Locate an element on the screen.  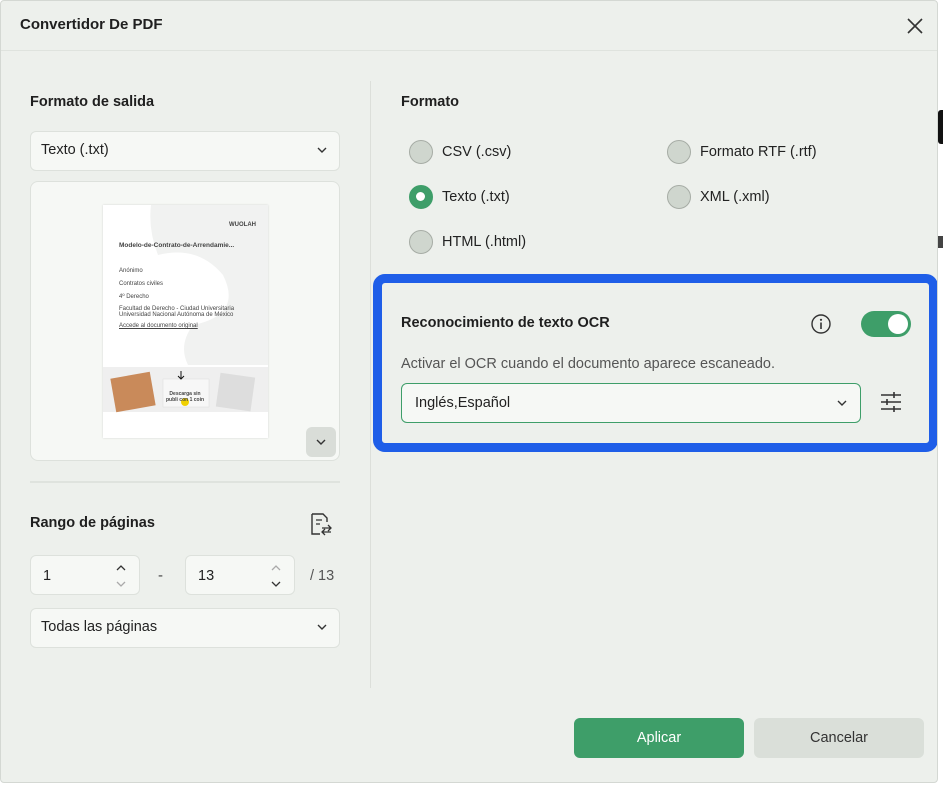
format-option-html: HTML (.html) is located at coordinates (467, 242).